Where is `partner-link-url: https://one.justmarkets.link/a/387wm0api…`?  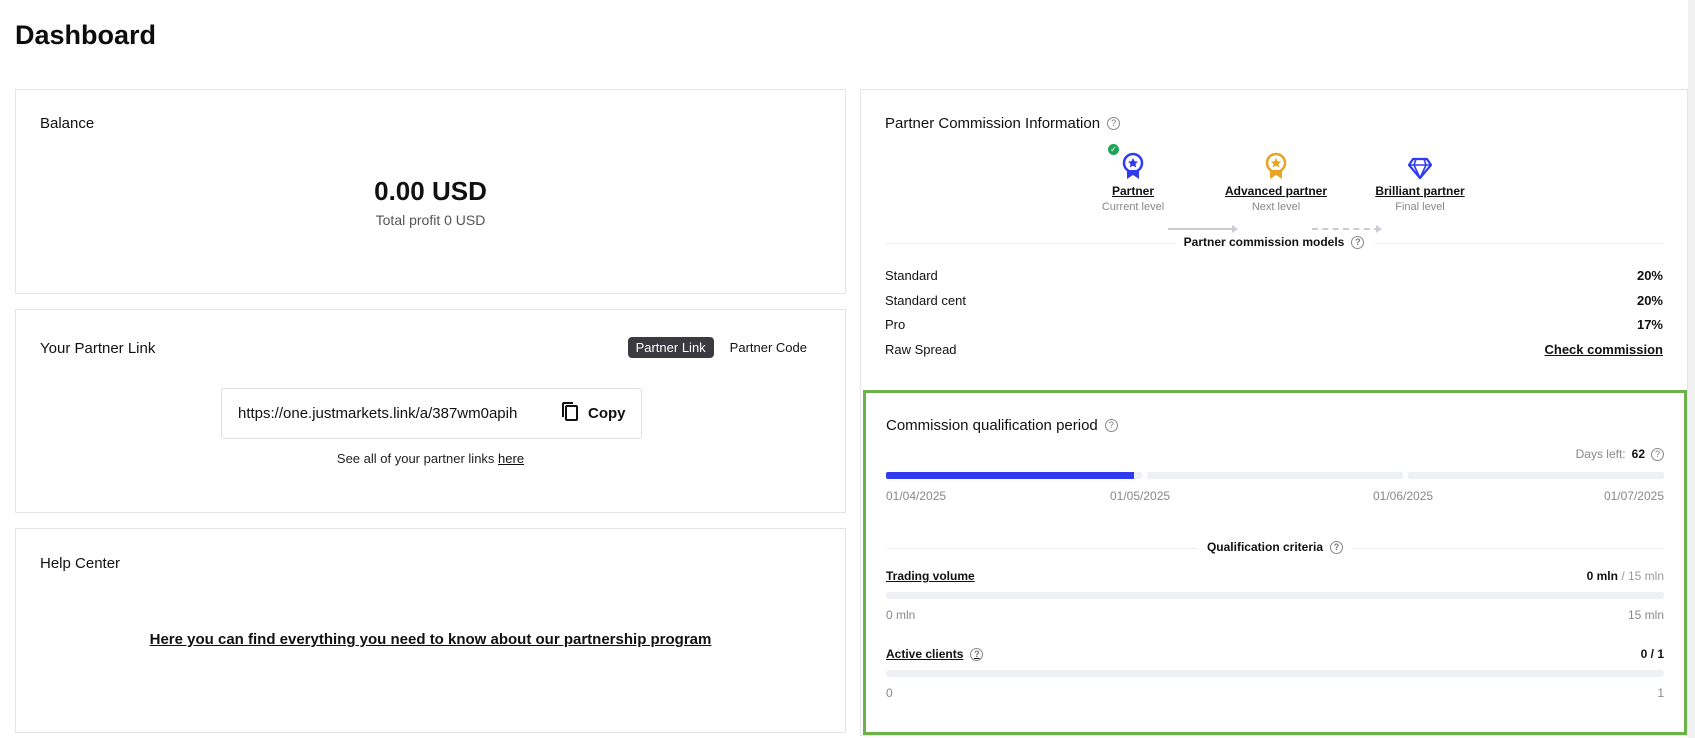 partner-link-url: https://one.justmarkets.link/a/387wm0api… is located at coordinates (393, 413).